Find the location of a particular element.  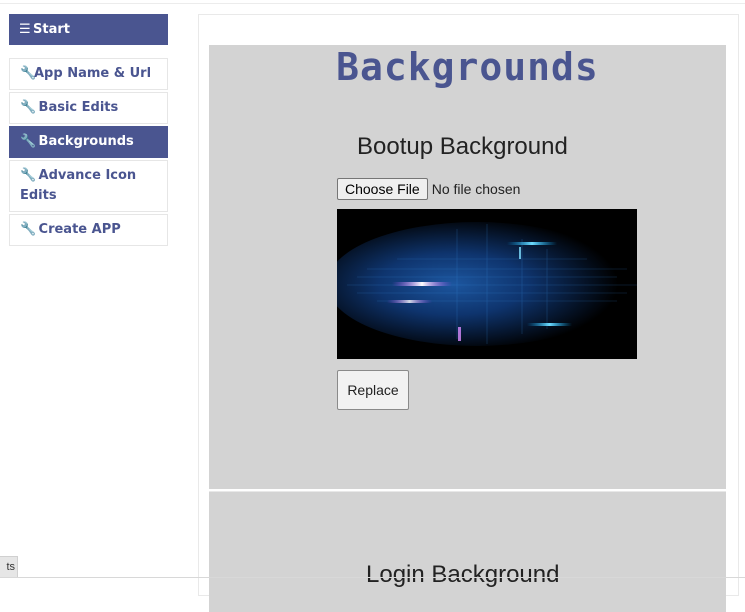

login-background-section: Login Background is located at coordinates (467, 551).